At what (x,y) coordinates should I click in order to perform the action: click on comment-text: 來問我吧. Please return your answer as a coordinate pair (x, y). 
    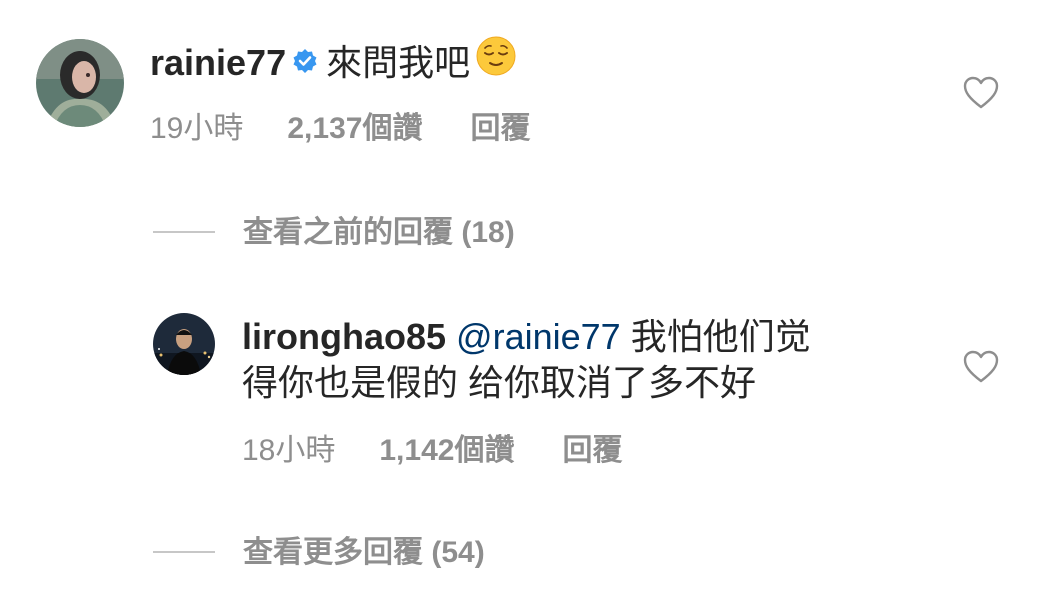
    Looking at the image, I should click on (398, 62).